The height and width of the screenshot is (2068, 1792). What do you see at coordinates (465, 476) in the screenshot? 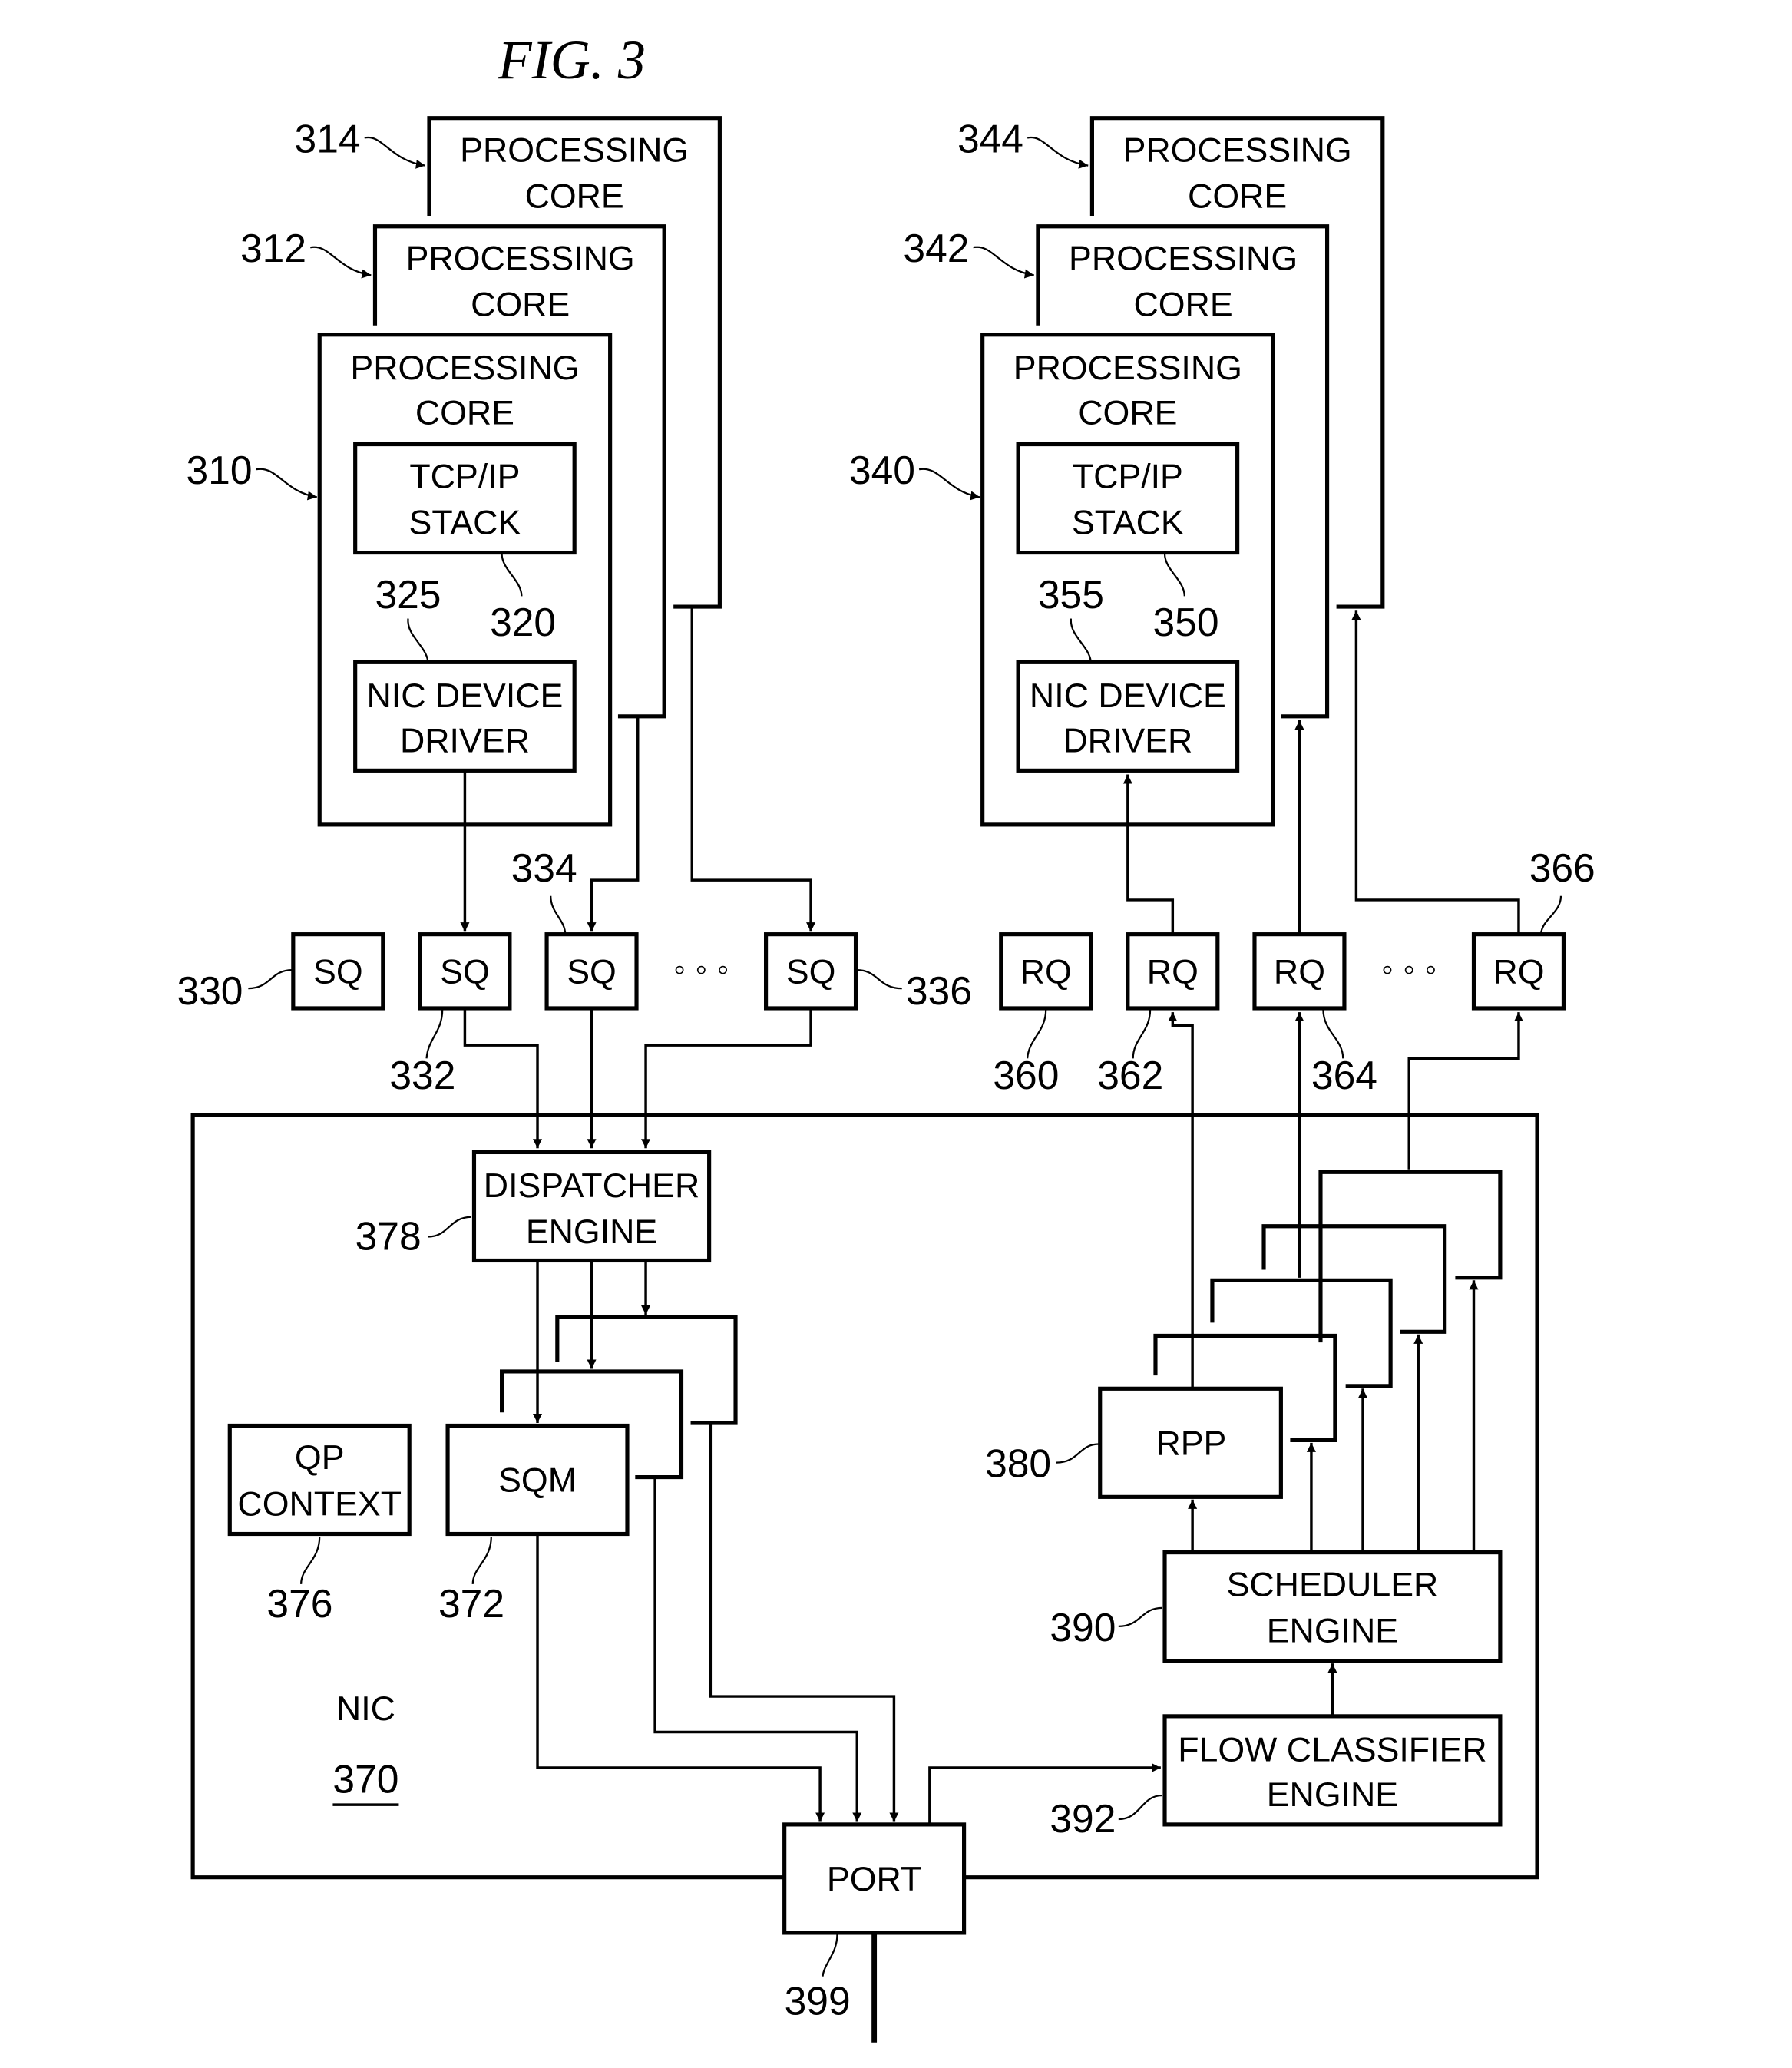
I see `tcp-ip-stack-line1: TCP/IP` at bounding box center [465, 476].